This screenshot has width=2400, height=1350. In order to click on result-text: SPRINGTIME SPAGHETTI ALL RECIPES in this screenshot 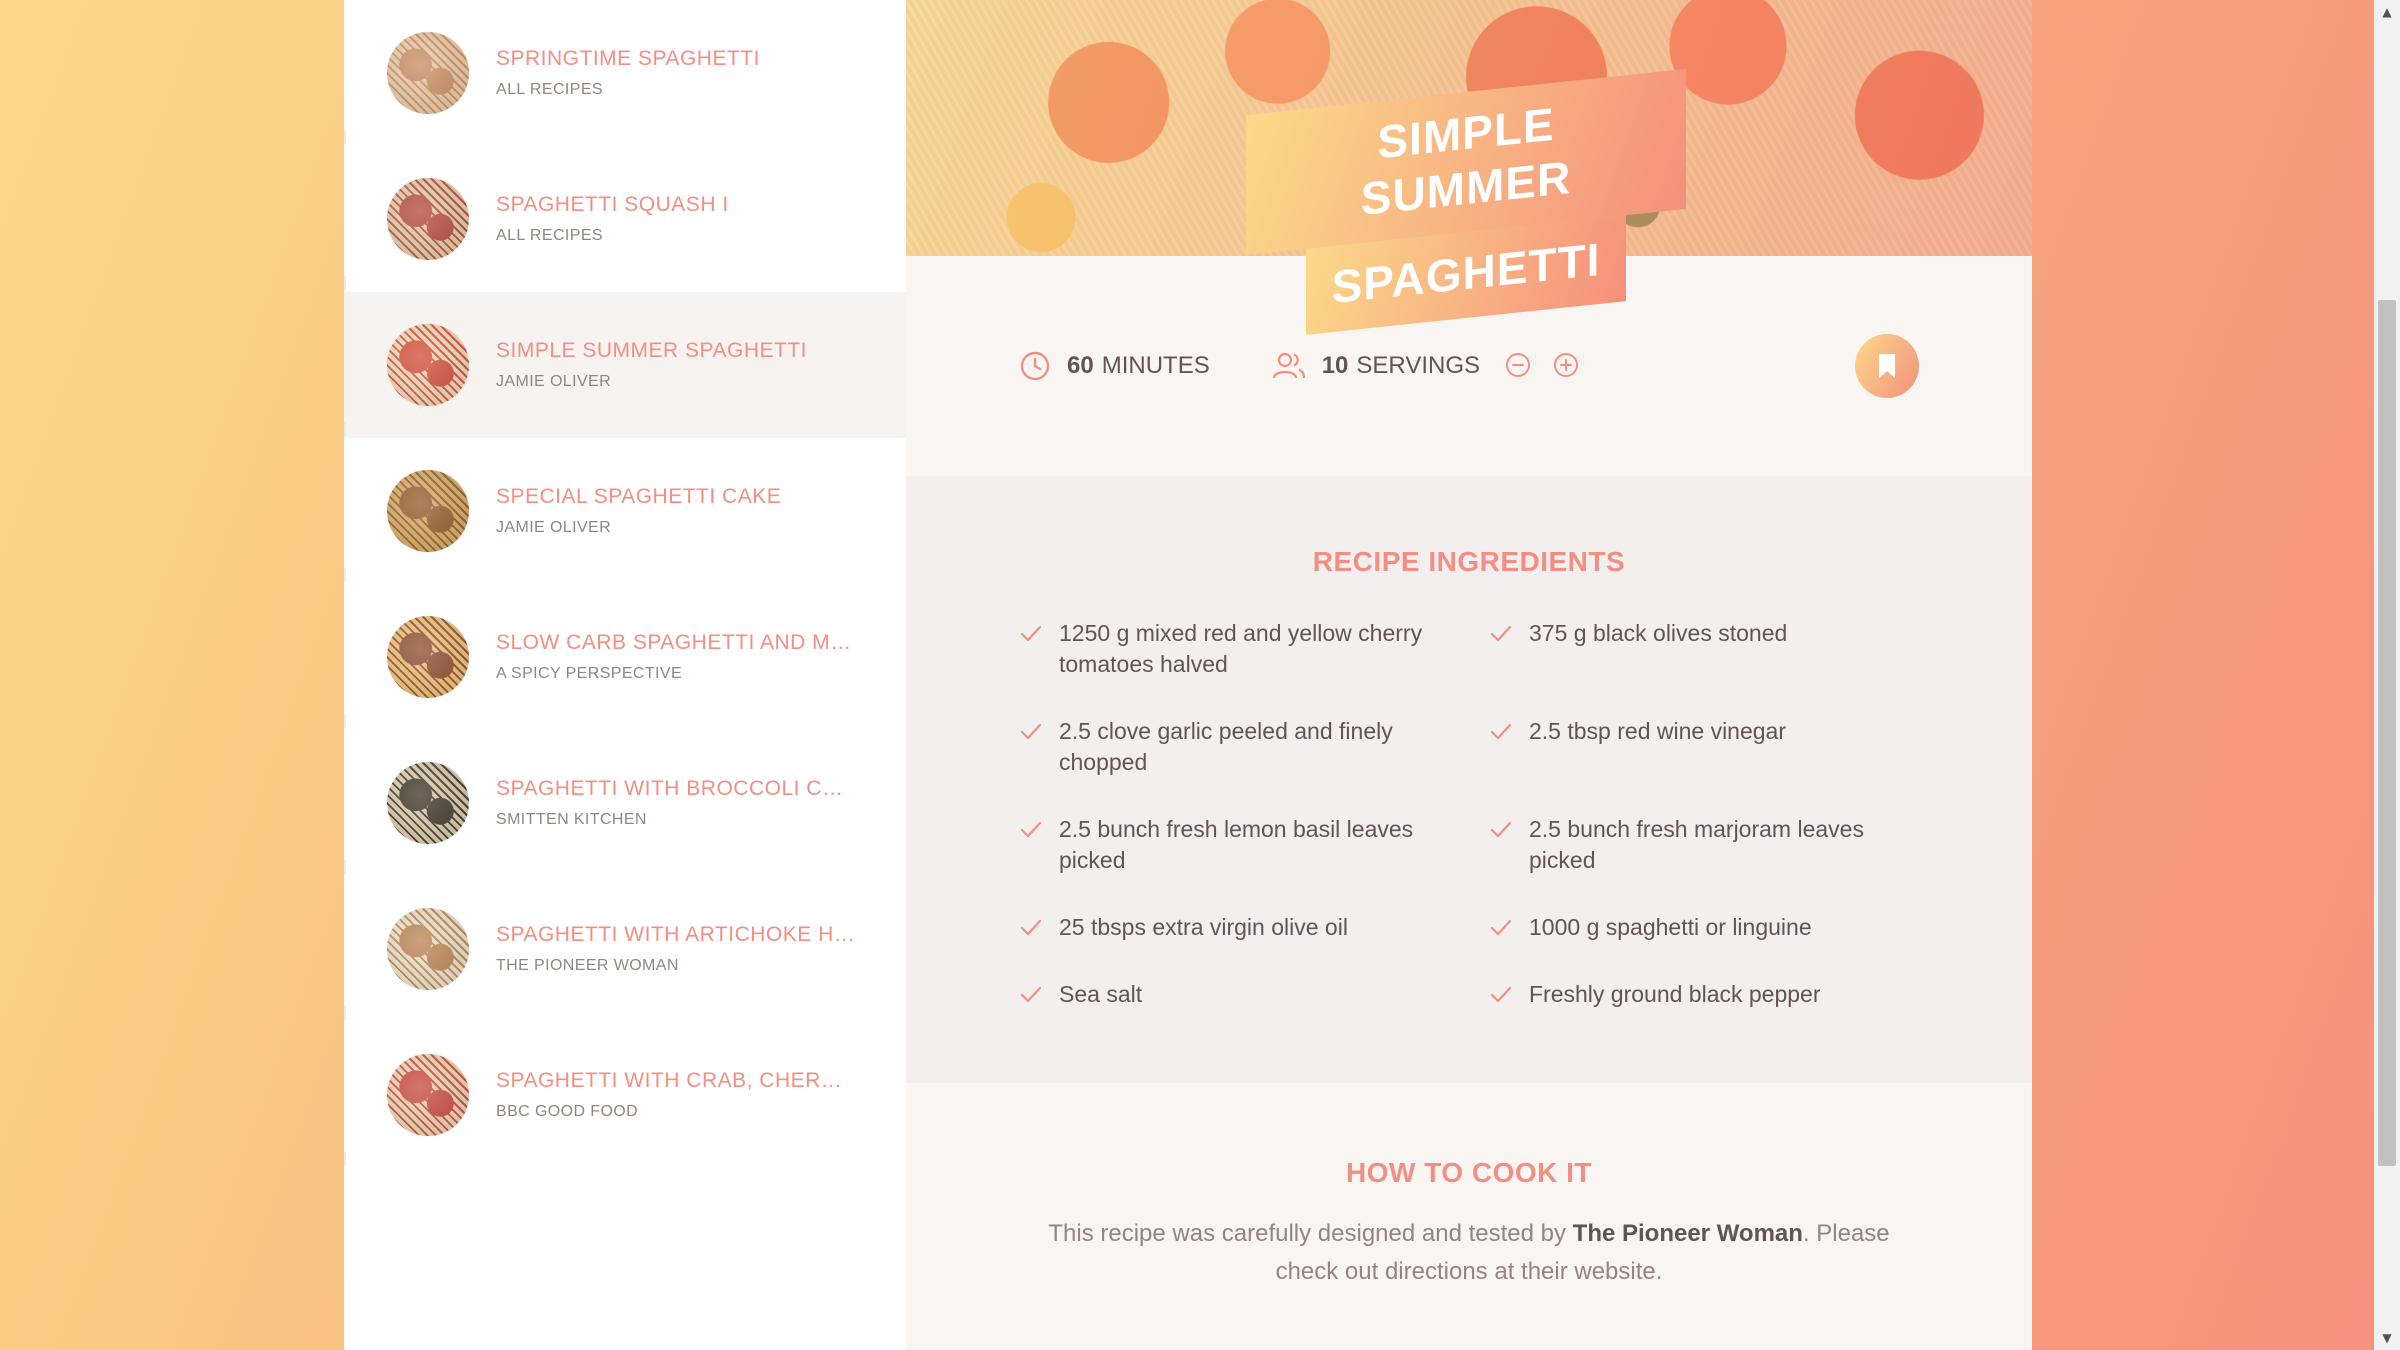, I will do `click(676, 73)`.